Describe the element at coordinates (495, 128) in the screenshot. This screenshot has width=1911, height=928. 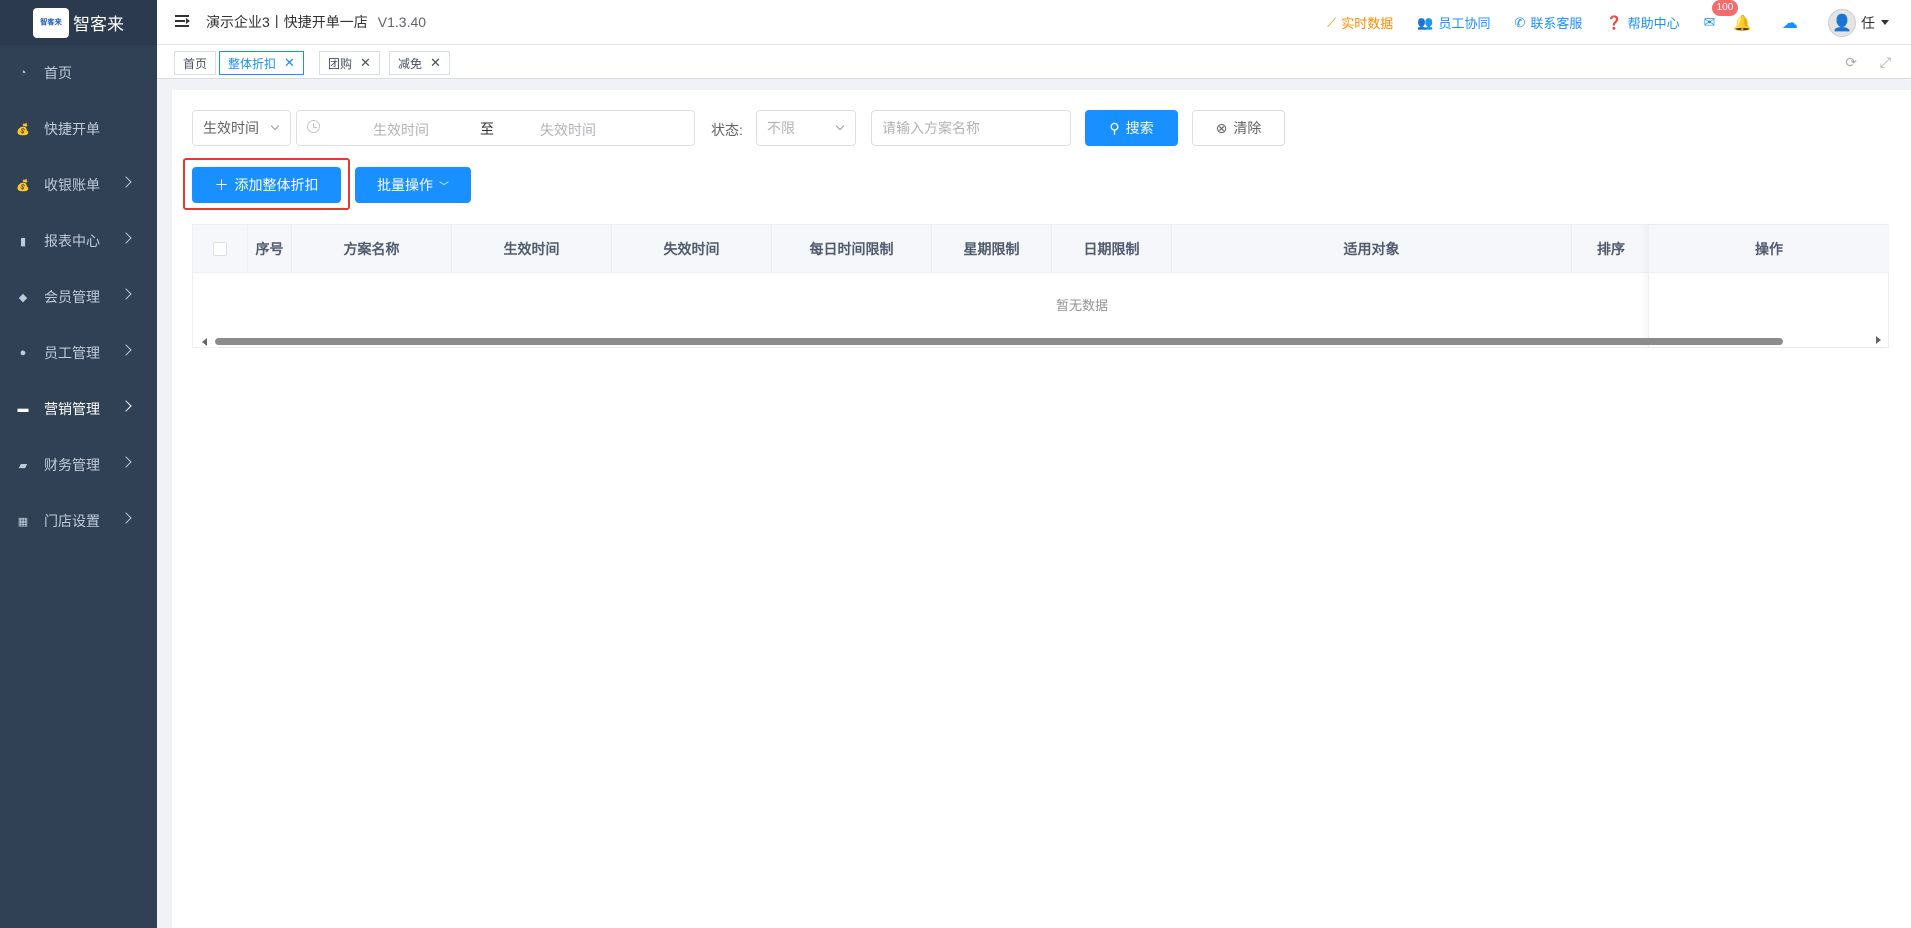
I see `date-range-picker: 生效时间 至 失效时间` at that location.